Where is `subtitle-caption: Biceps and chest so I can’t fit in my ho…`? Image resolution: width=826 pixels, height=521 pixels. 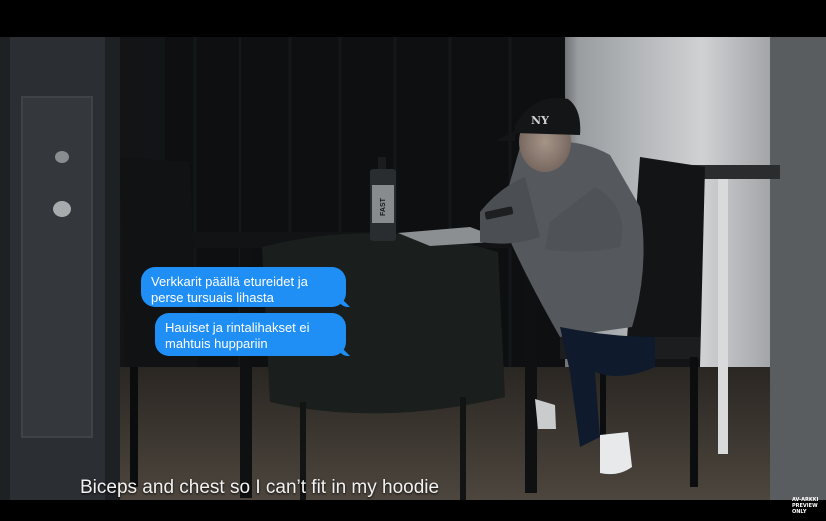 subtitle-caption: Biceps and chest so I can’t fit in my ho… is located at coordinates (260, 487).